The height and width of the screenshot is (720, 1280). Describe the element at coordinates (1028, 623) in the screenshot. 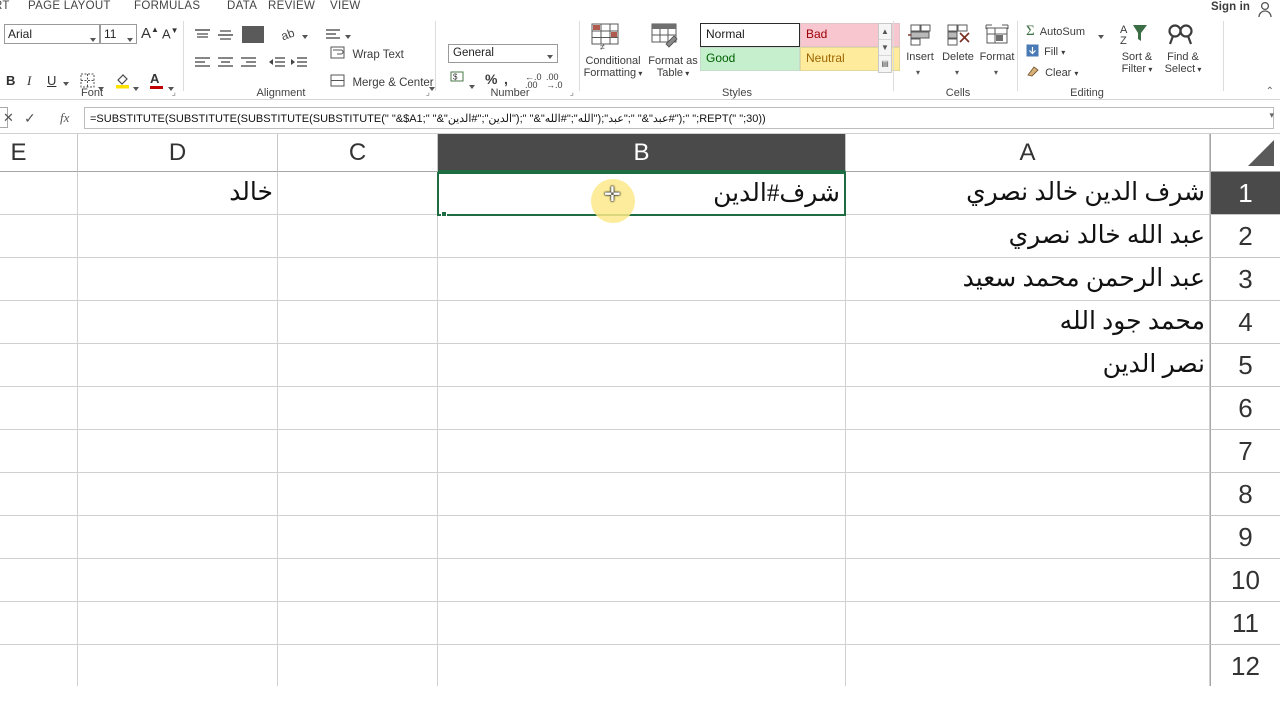

I see `cell-A11` at that location.